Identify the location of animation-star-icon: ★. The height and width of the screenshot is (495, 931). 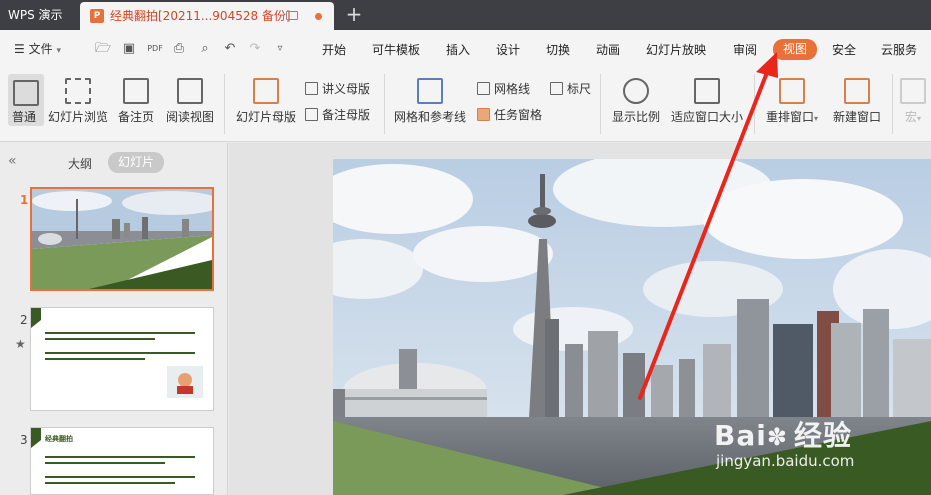
(20, 344).